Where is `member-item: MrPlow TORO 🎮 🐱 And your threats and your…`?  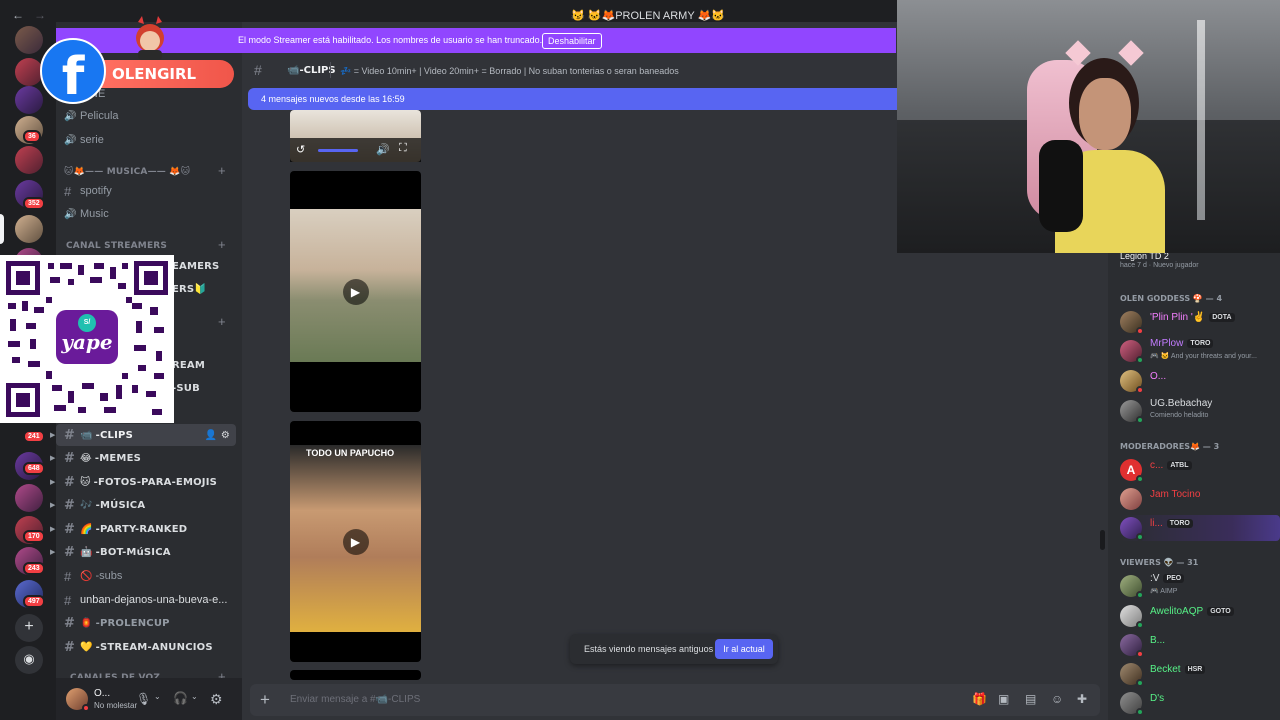 member-item: MrPlow TORO 🎮 🐱 And your threats and your… is located at coordinates (1200, 351).